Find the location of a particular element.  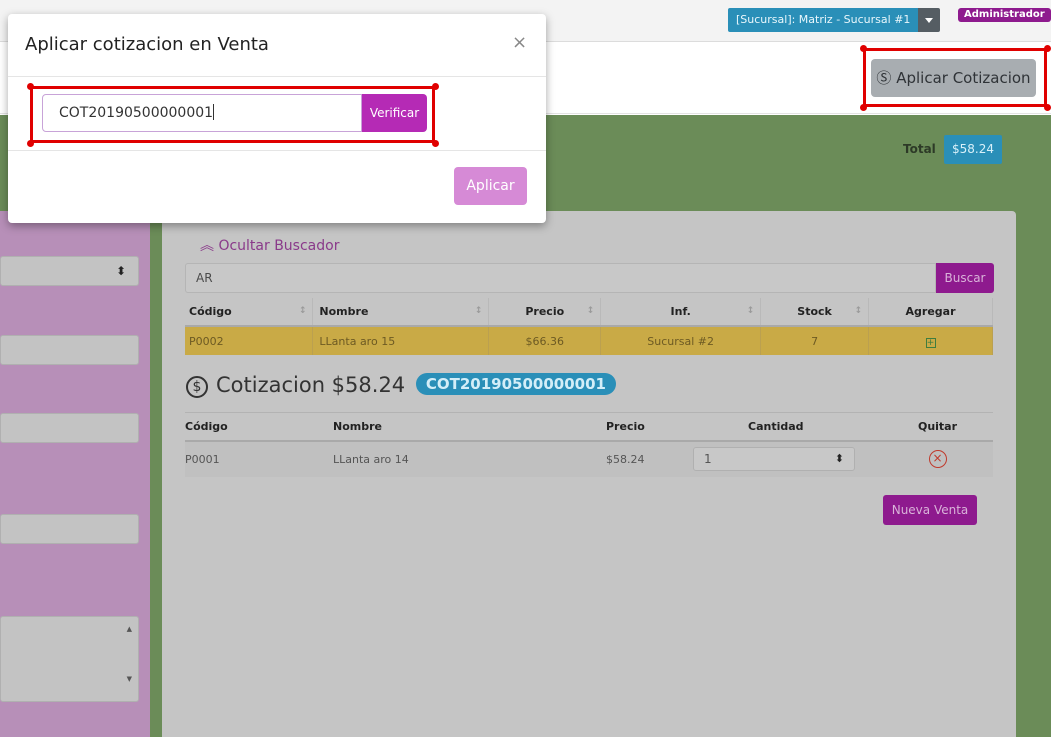

highlight-box-code-input is located at coordinates (232, 114).